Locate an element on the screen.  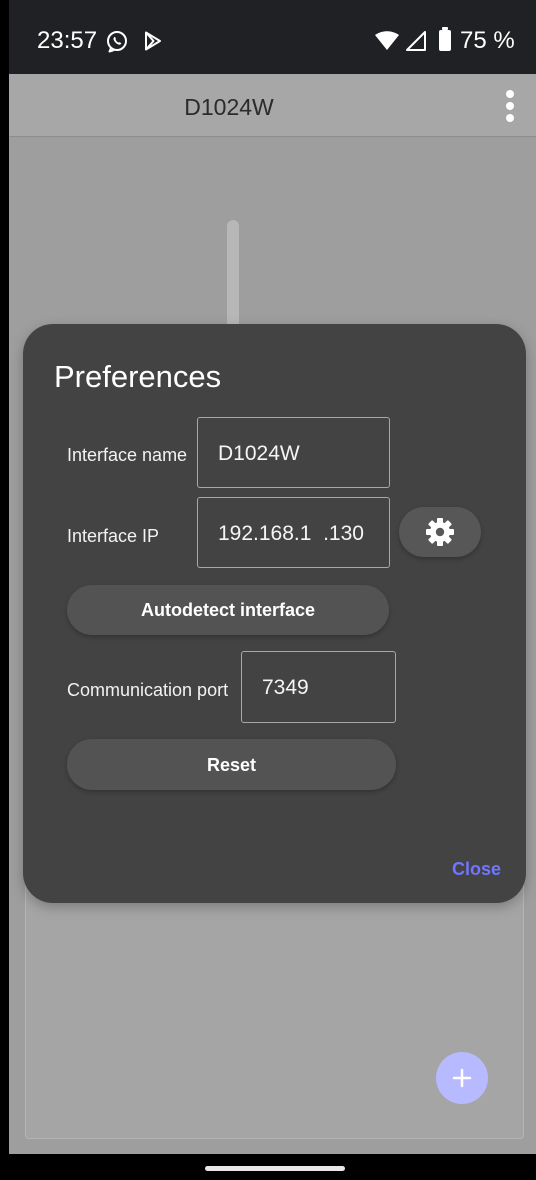
page-title: D1024W is located at coordinates (229, 107).